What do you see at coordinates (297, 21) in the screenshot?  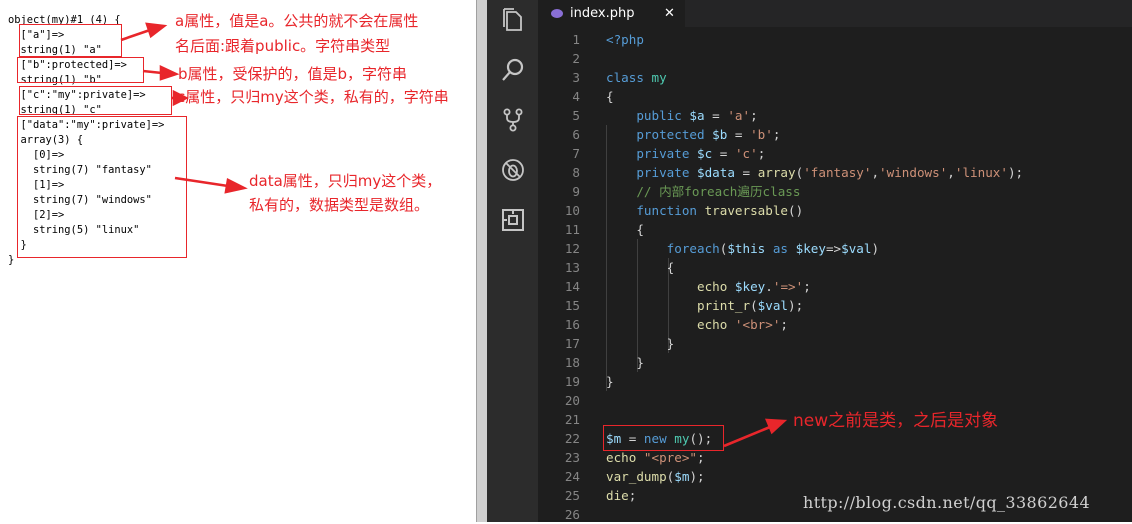 I see `annotation-a-line1: a属性，值是a。公共的就不会在属性` at bounding box center [297, 21].